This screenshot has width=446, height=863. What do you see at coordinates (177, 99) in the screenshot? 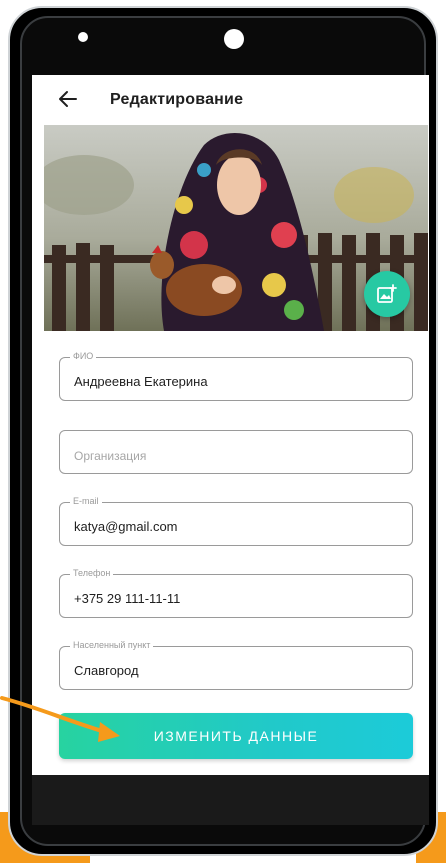
I see `page-title: Редактирование` at bounding box center [177, 99].